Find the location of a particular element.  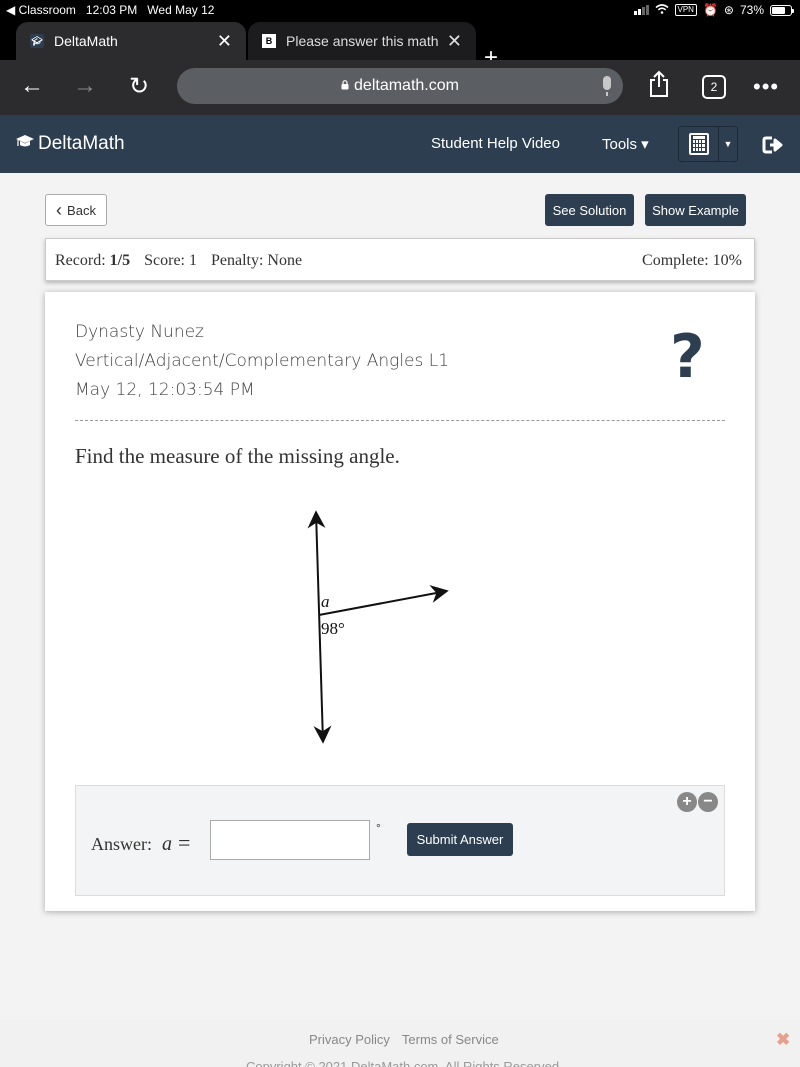

back-label: Back is located at coordinates (81, 210).